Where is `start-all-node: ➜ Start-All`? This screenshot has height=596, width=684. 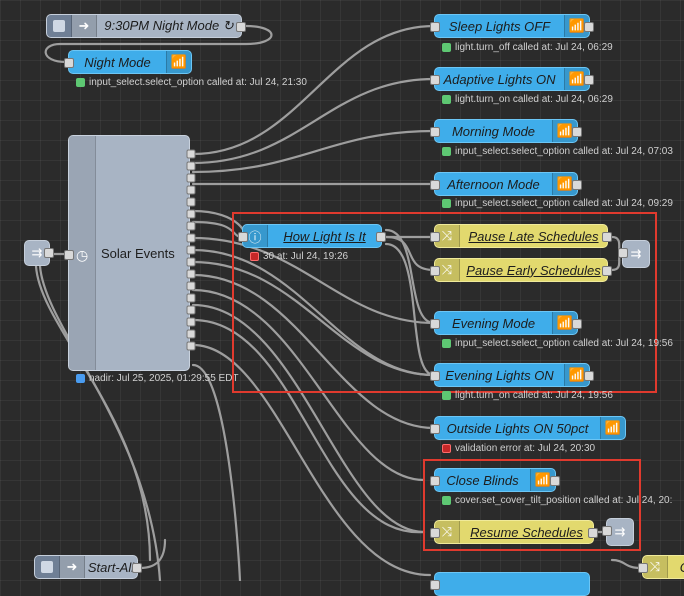
start-all-node: ➜ Start-All is located at coordinates (88, 567).